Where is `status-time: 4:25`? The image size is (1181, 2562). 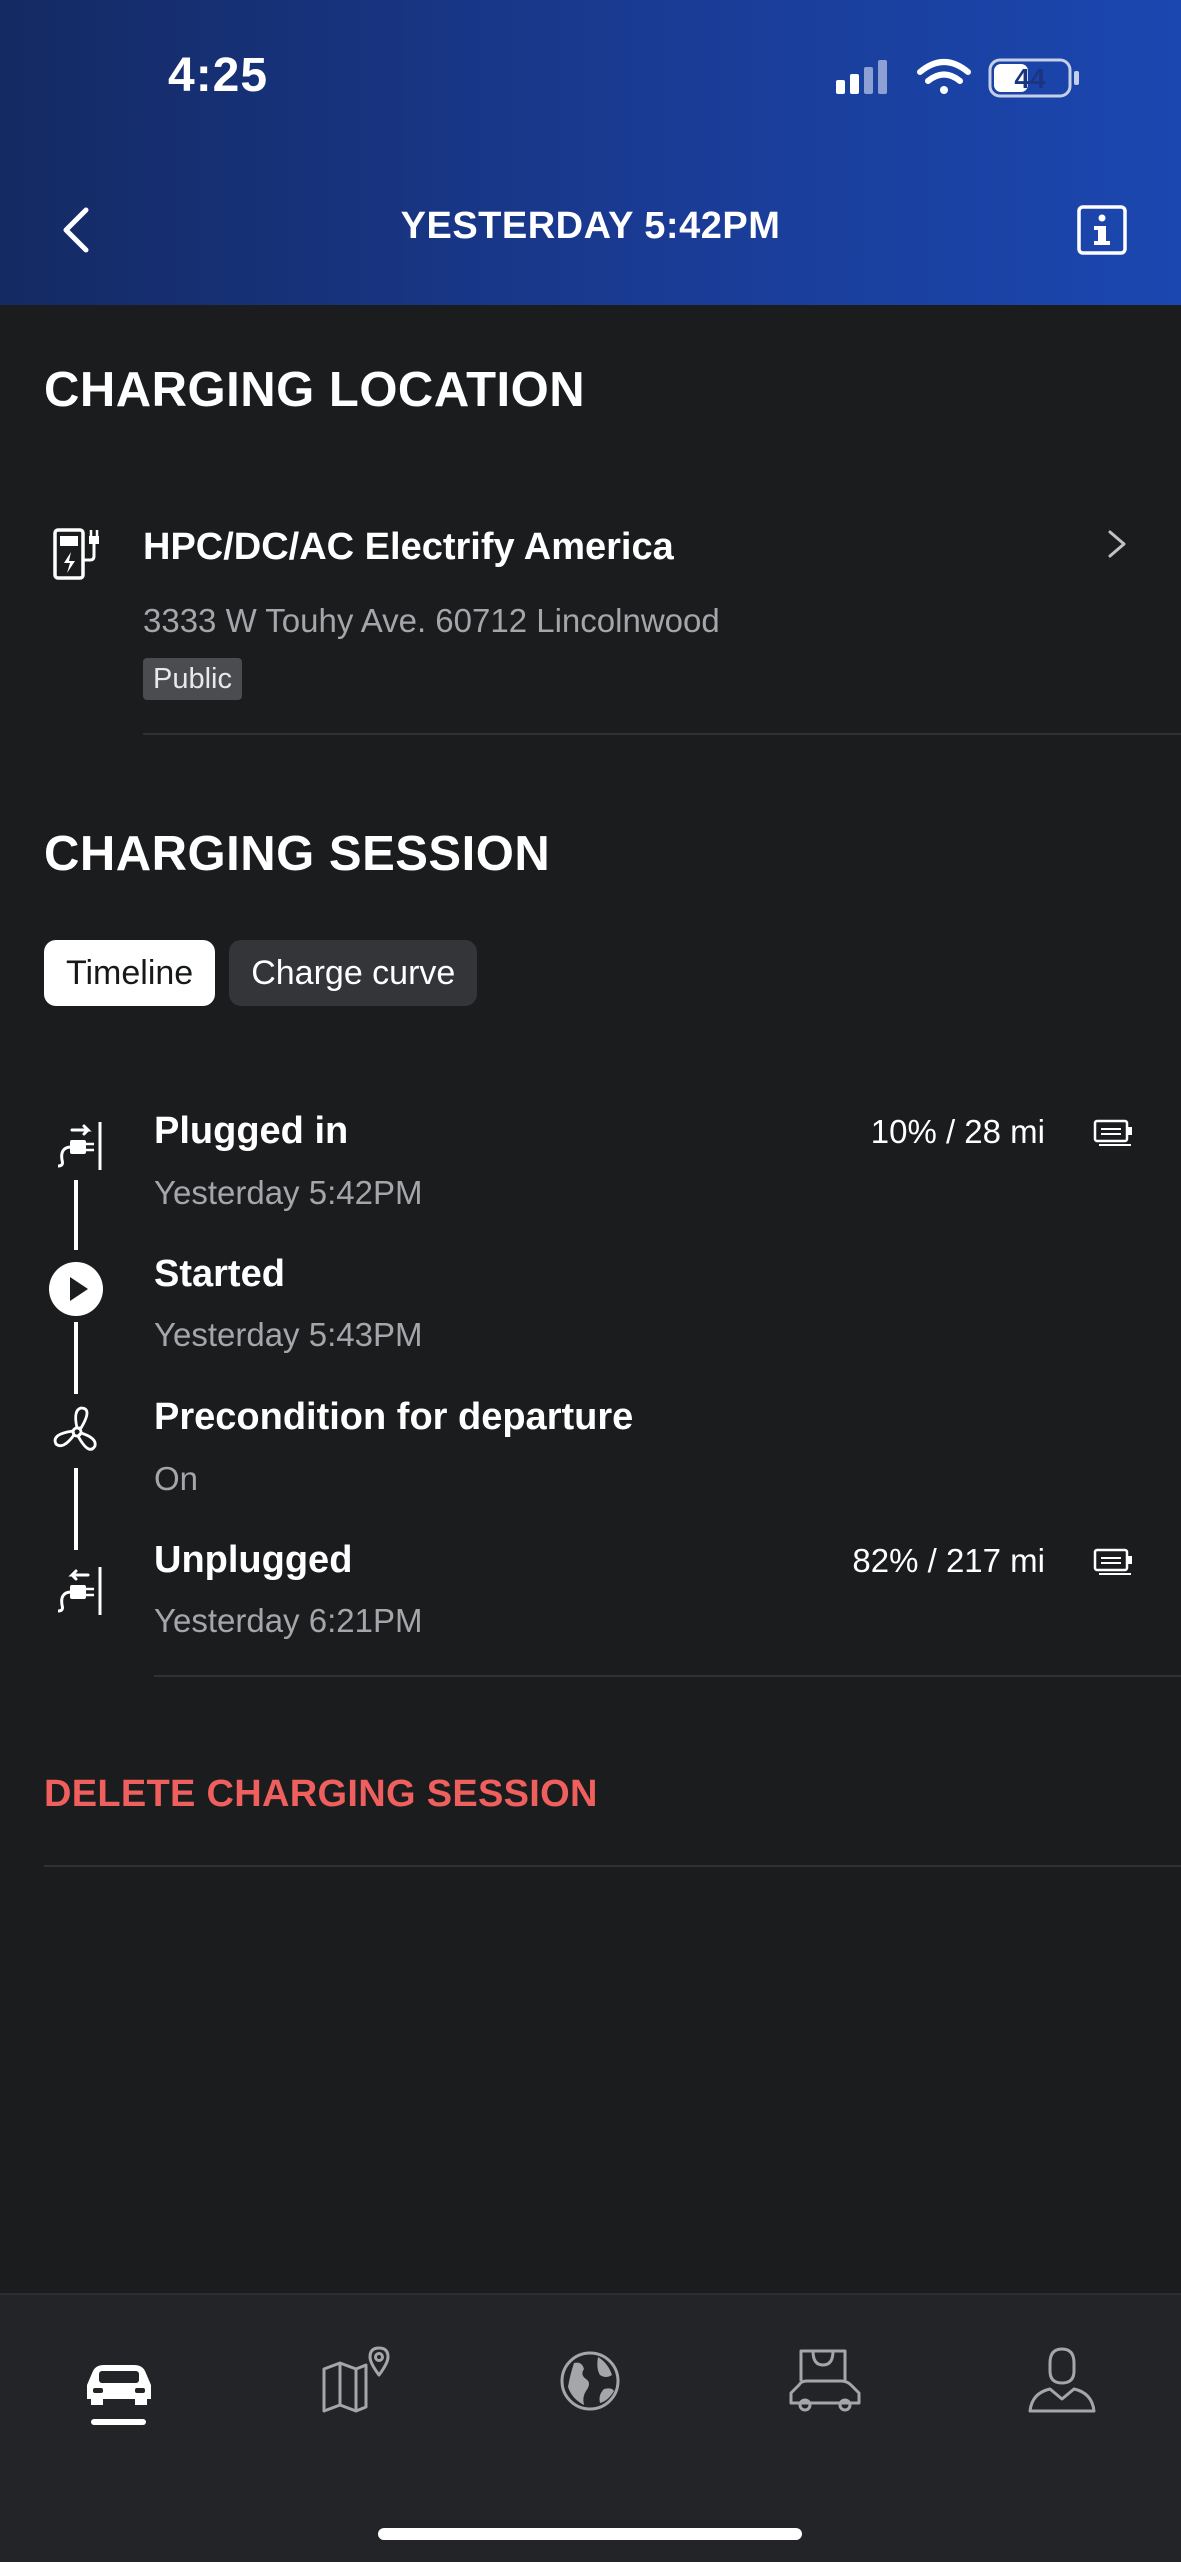
status-time: 4:25 is located at coordinates (218, 75).